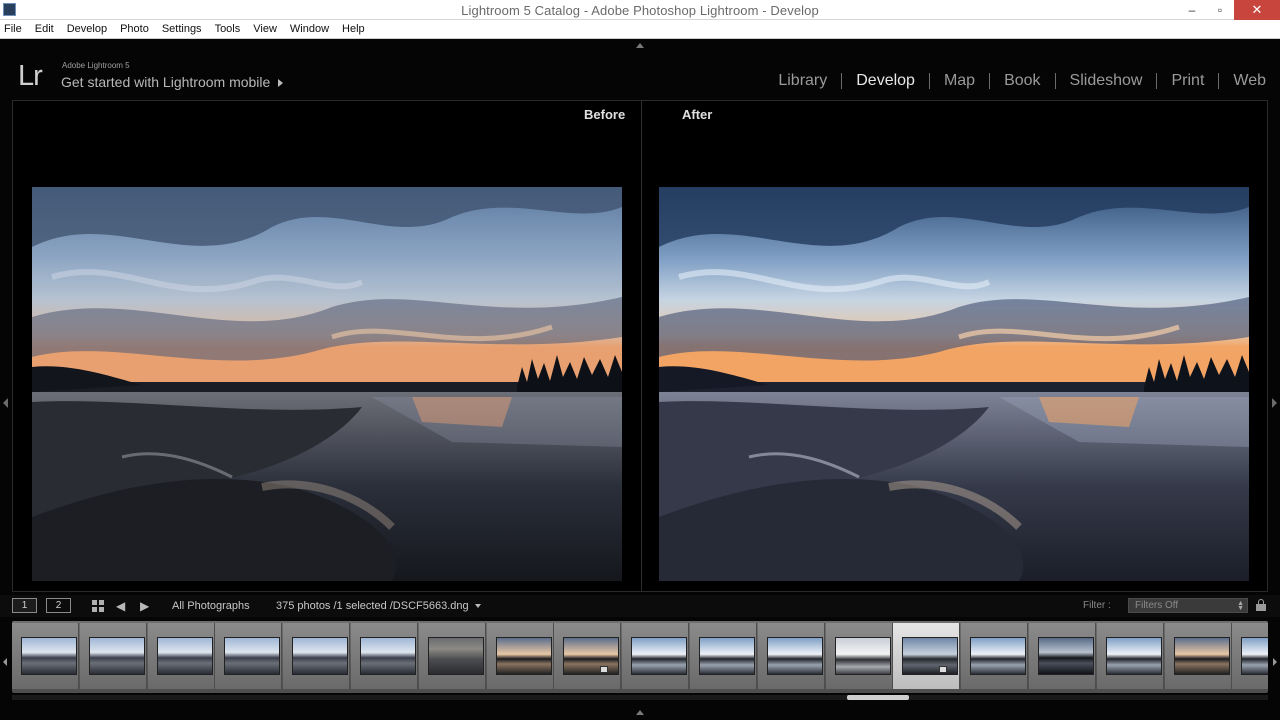 The height and width of the screenshot is (720, 1280). What do you see at coordinates (172, 82) in the screenshot?
I see `mobile-promo-link: Get started with Lightroom mobile` at bounding box center [172, 82].